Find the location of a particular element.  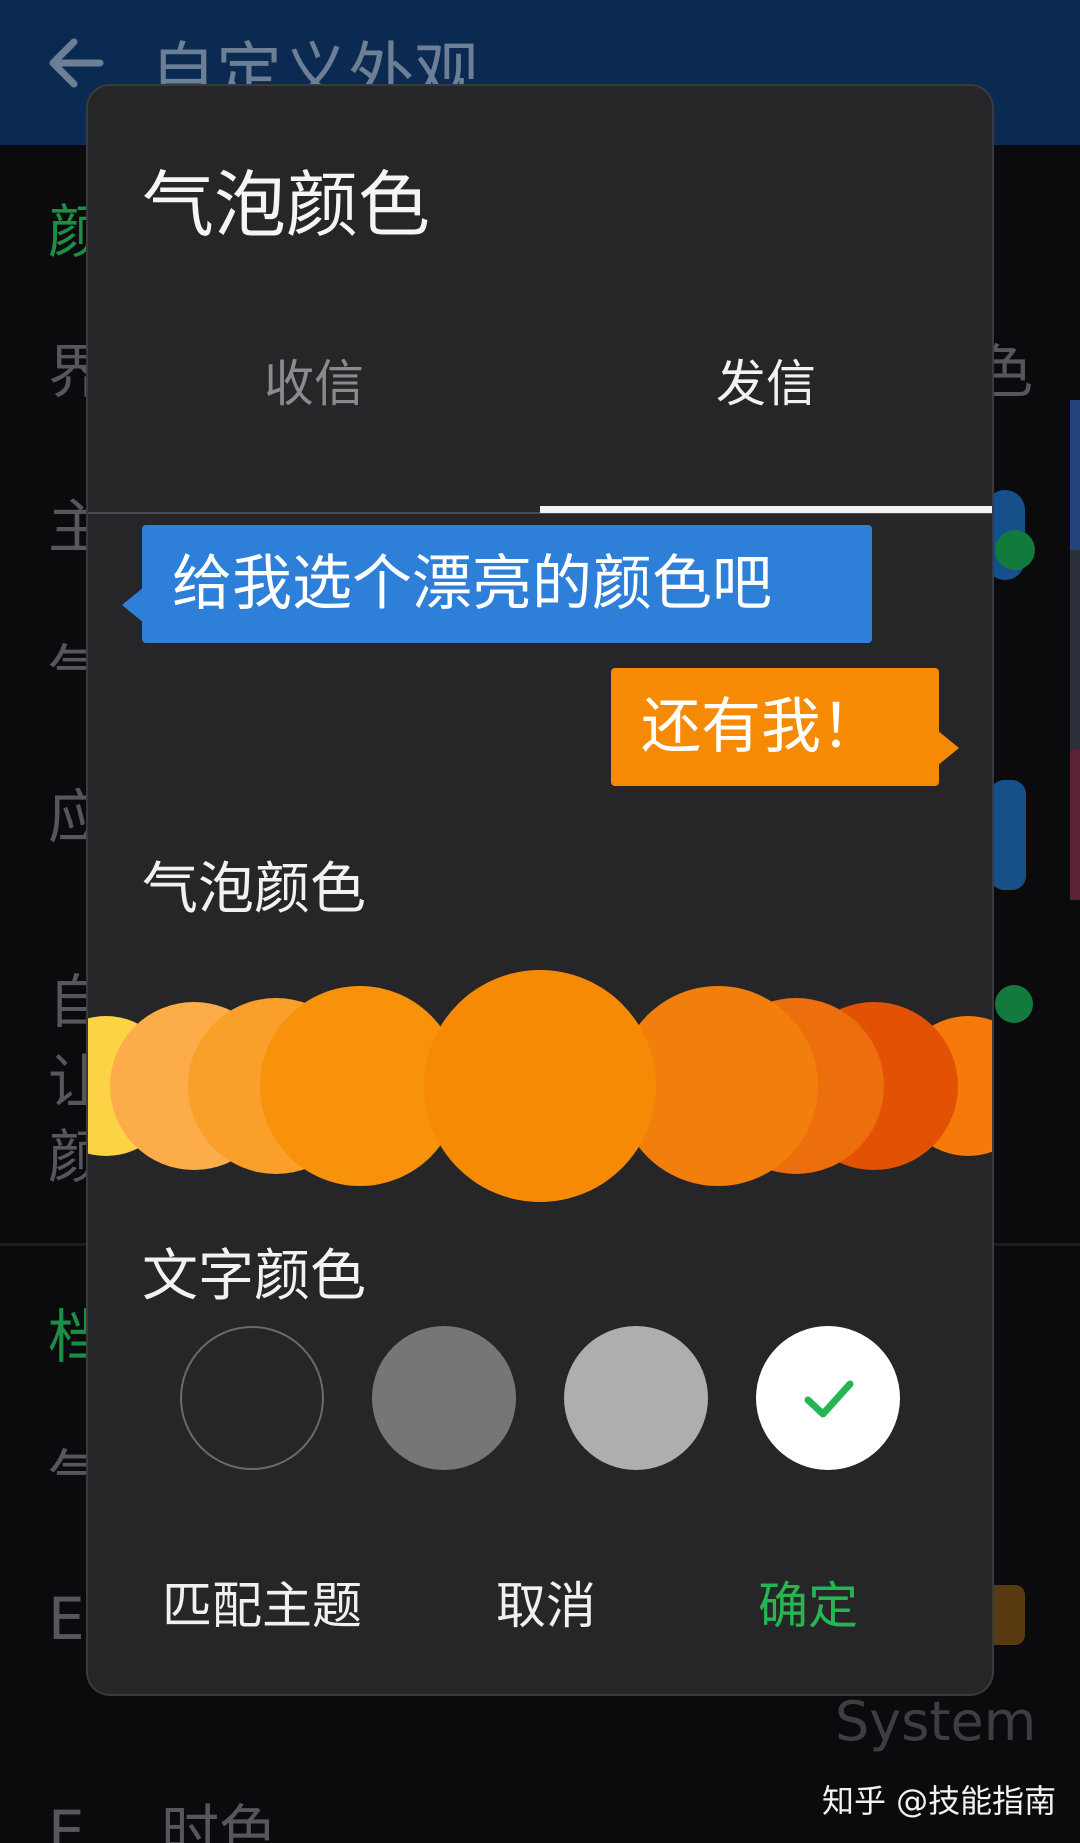

bg-toggle is located at coordinates (1008, 835).